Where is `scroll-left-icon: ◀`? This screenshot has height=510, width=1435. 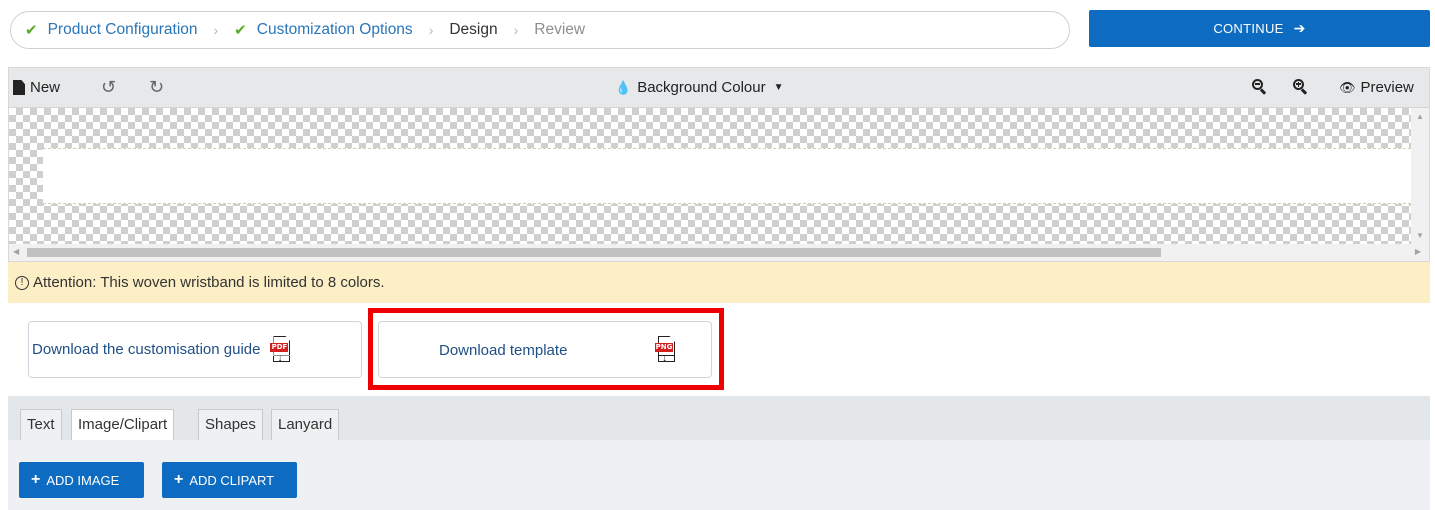
scroll-left-icon: ◀ is located at coordinates (16, 251).